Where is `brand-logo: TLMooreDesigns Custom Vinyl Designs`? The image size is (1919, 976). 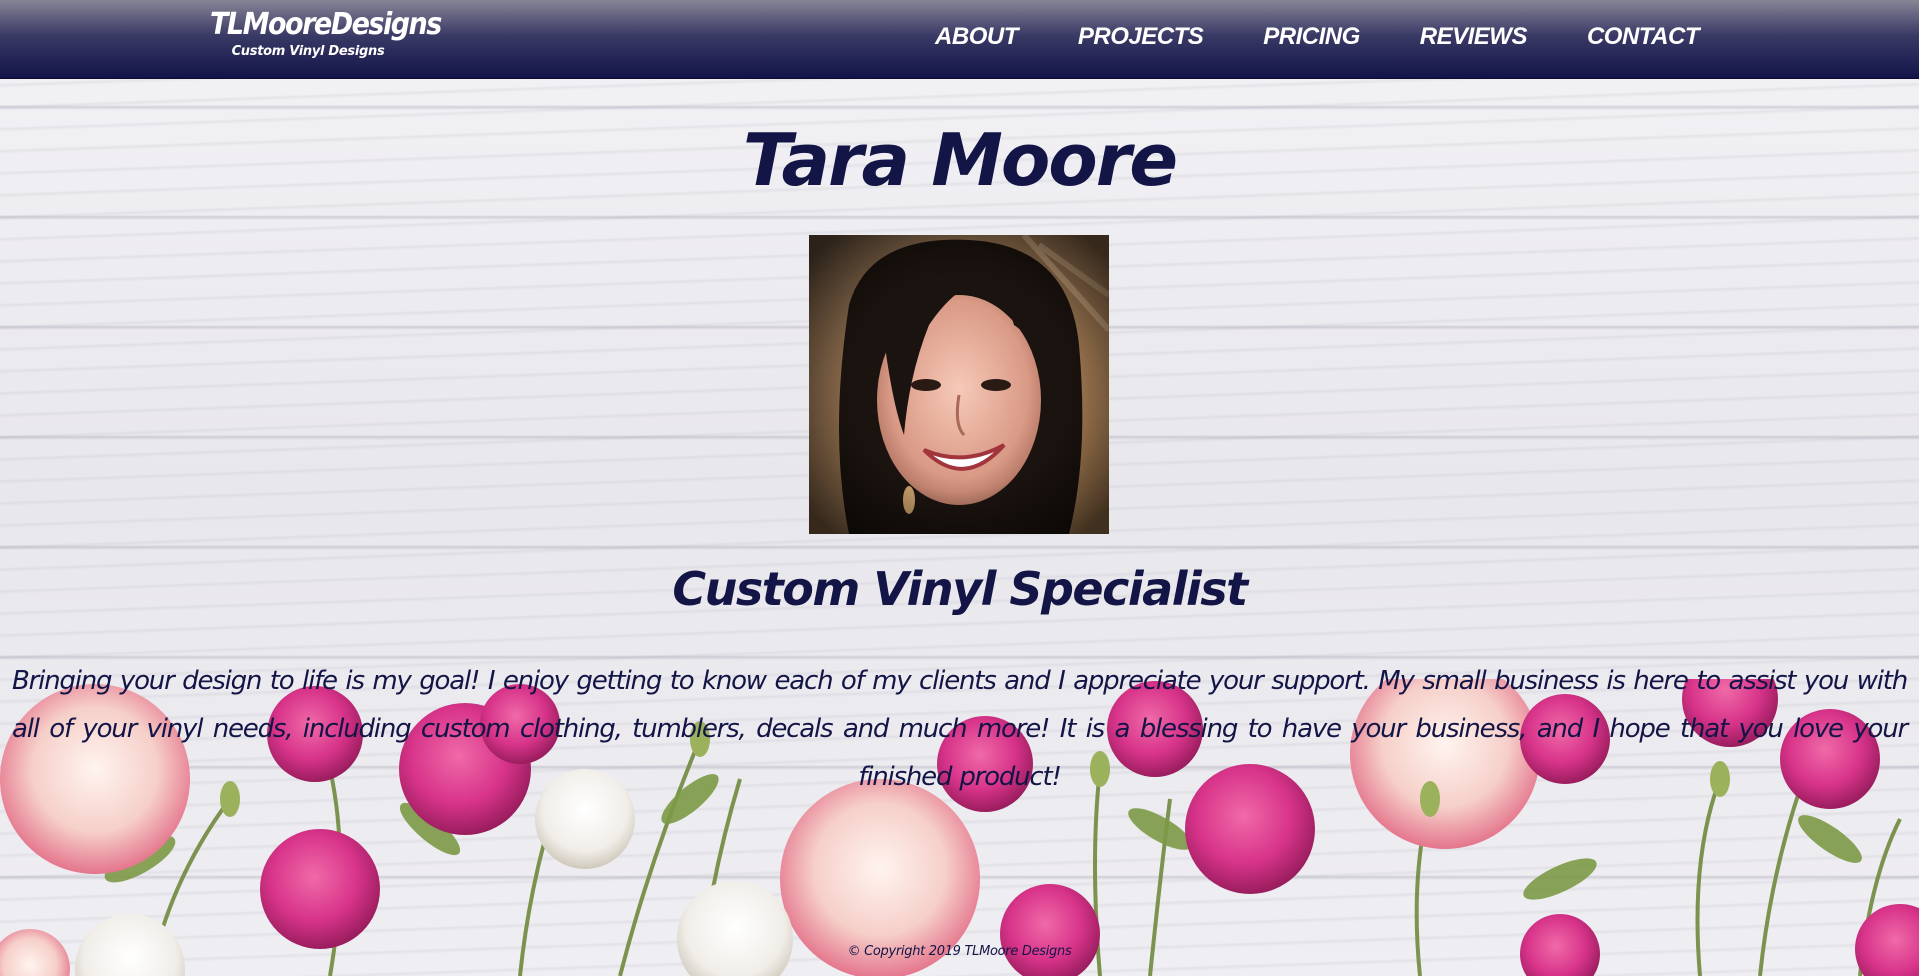 brand-logo: TLMooreDesigns Custom Vinyl Designs is located at coordinates (326, 33).